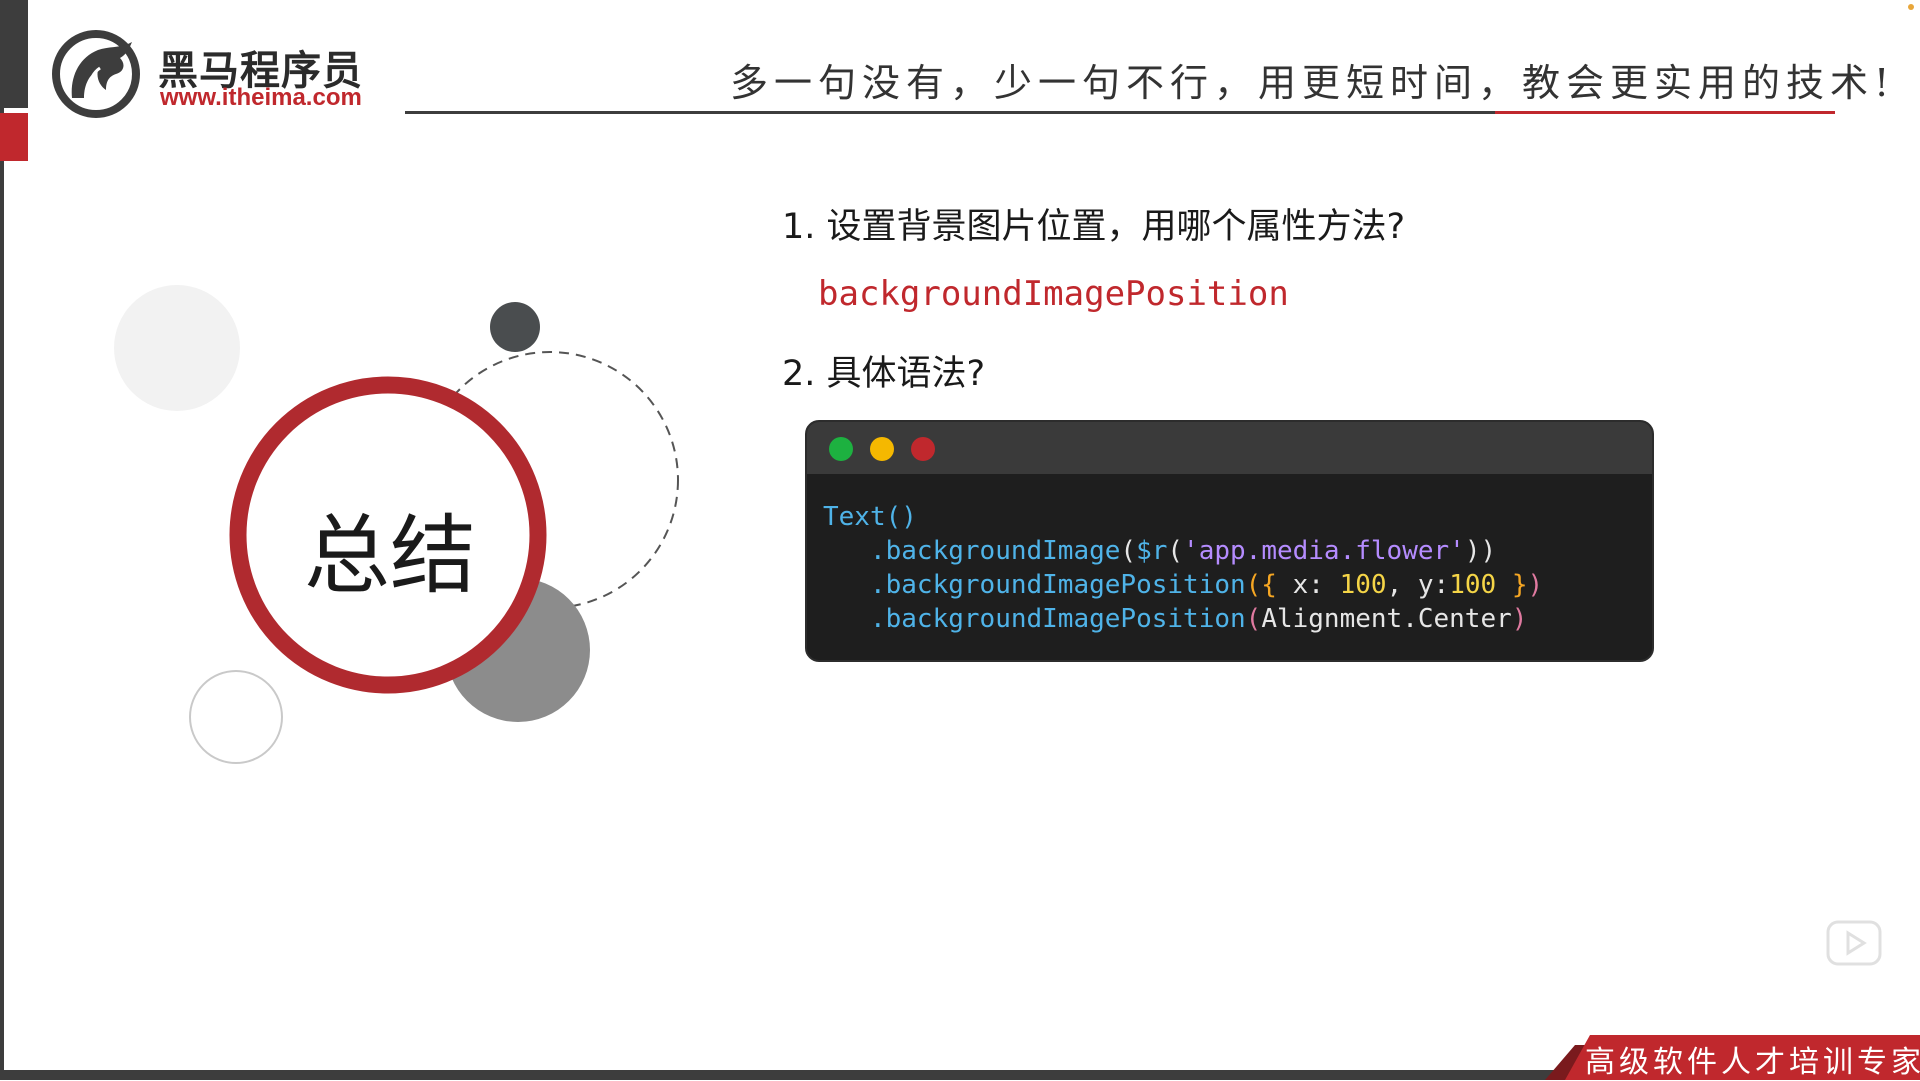 The height and width of the screenshot is (1081, 1920). Describe the element at coordinates (884, 374) in the screenshot. I see `question-2: 2. 具体语法?` at that location.